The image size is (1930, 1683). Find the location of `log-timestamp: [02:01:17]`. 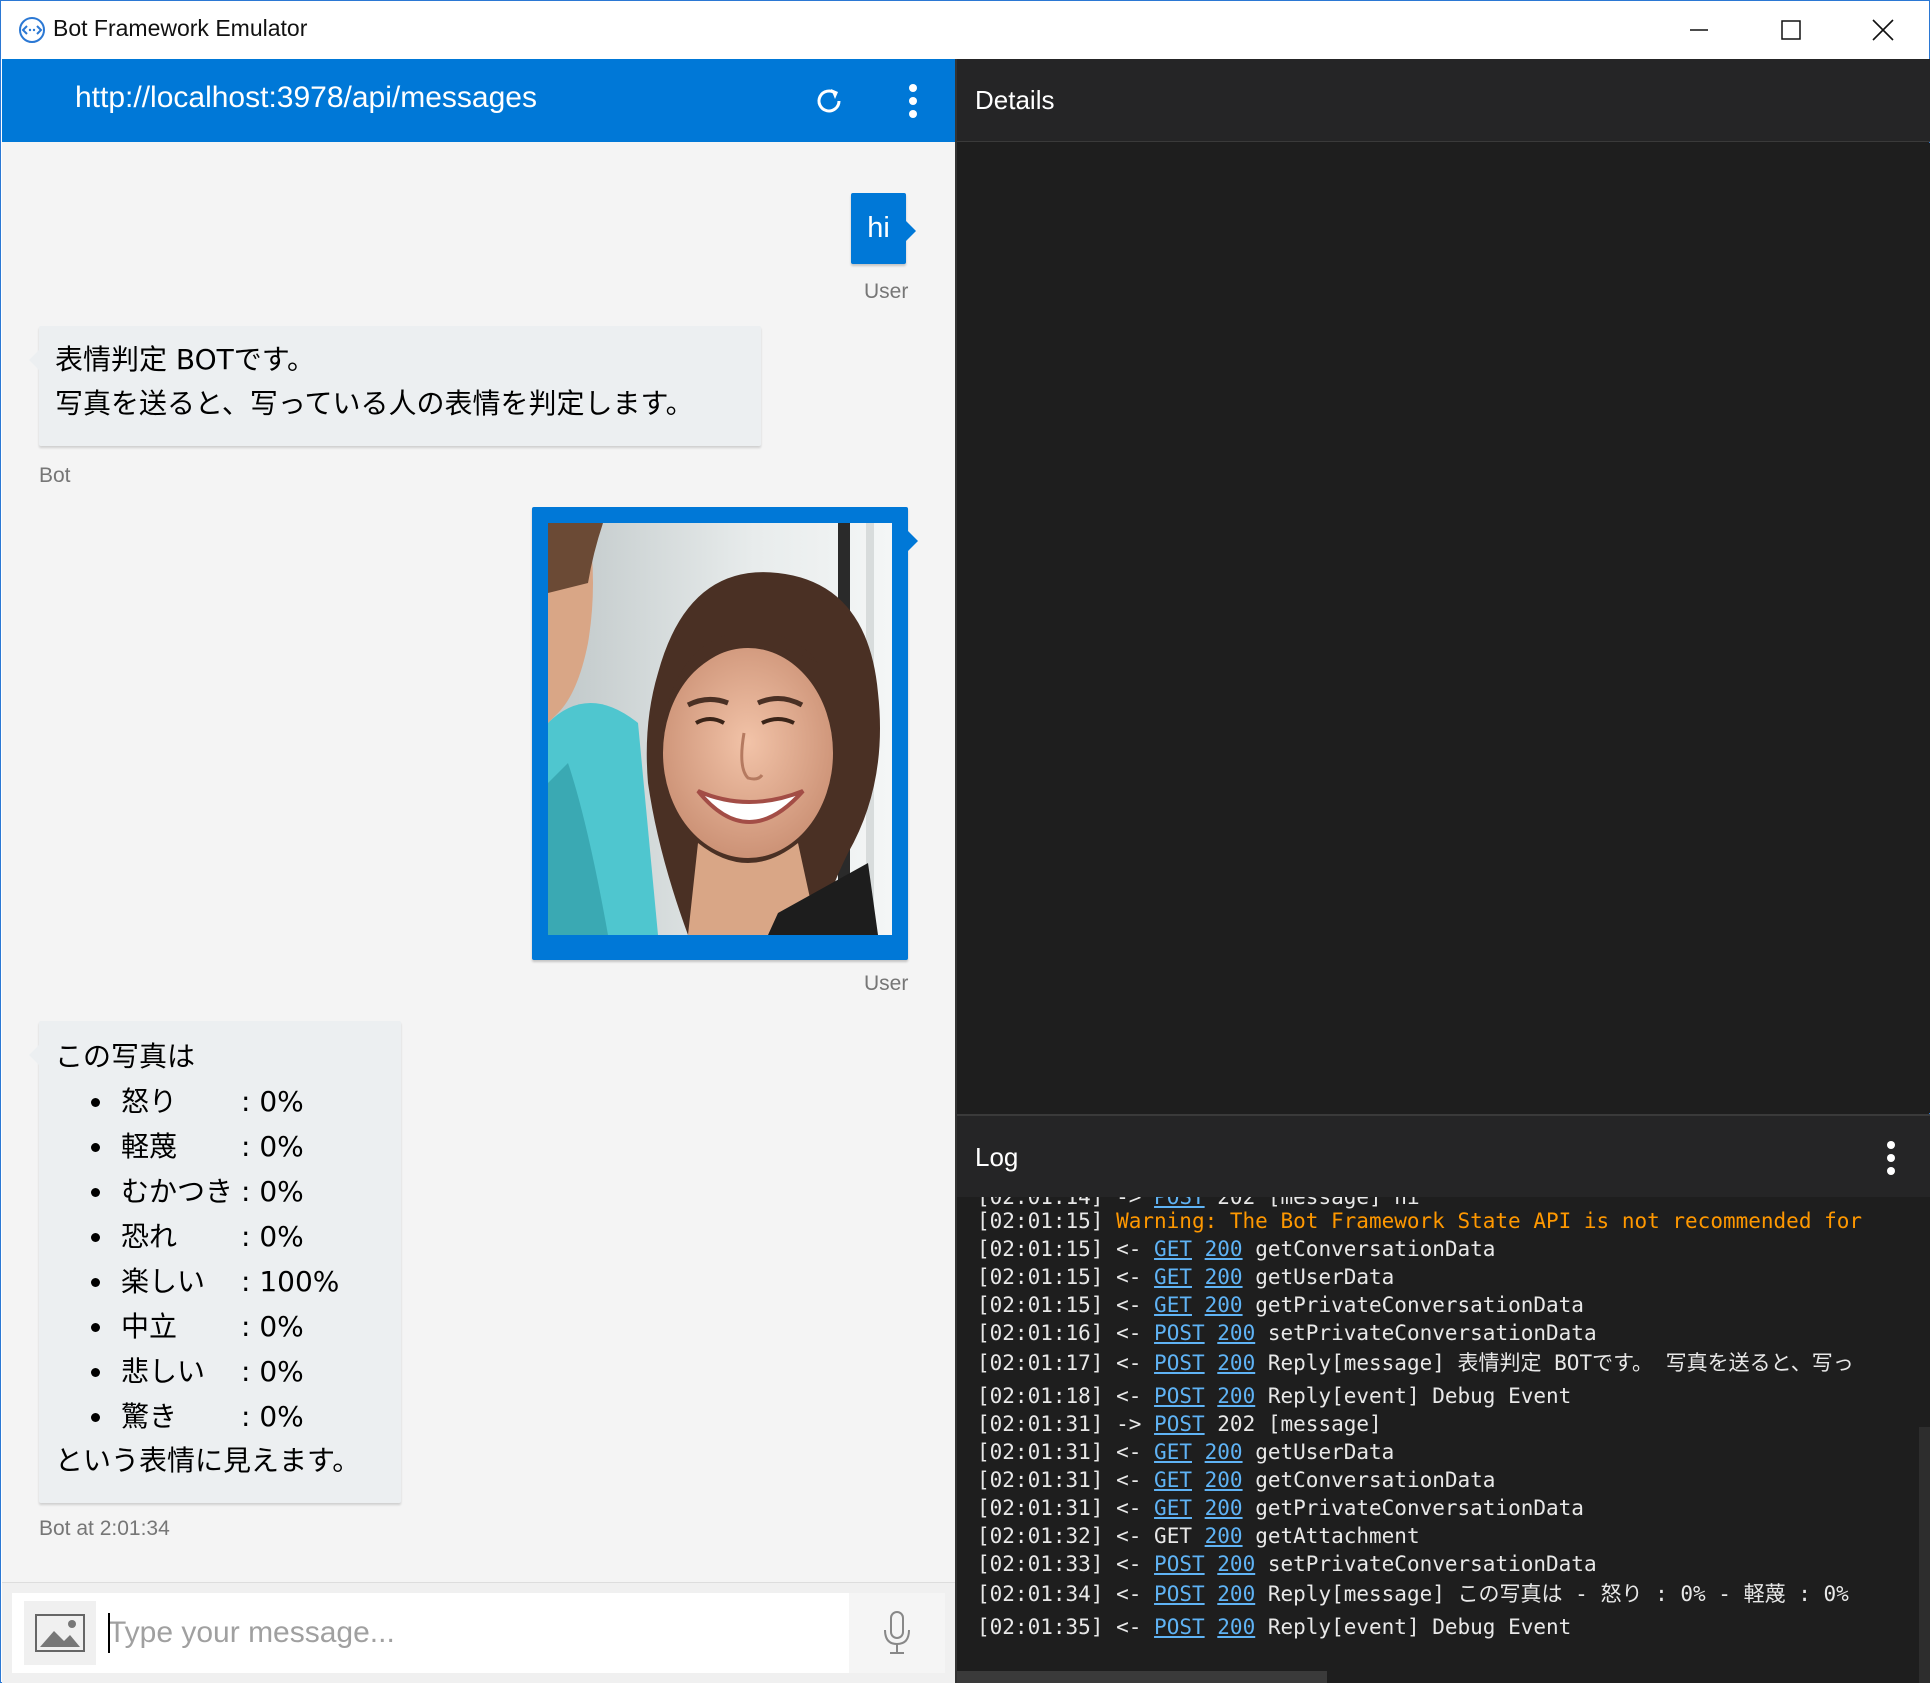

log-timestamp: [02:01:17] is located at coordinates (1040, 1363).